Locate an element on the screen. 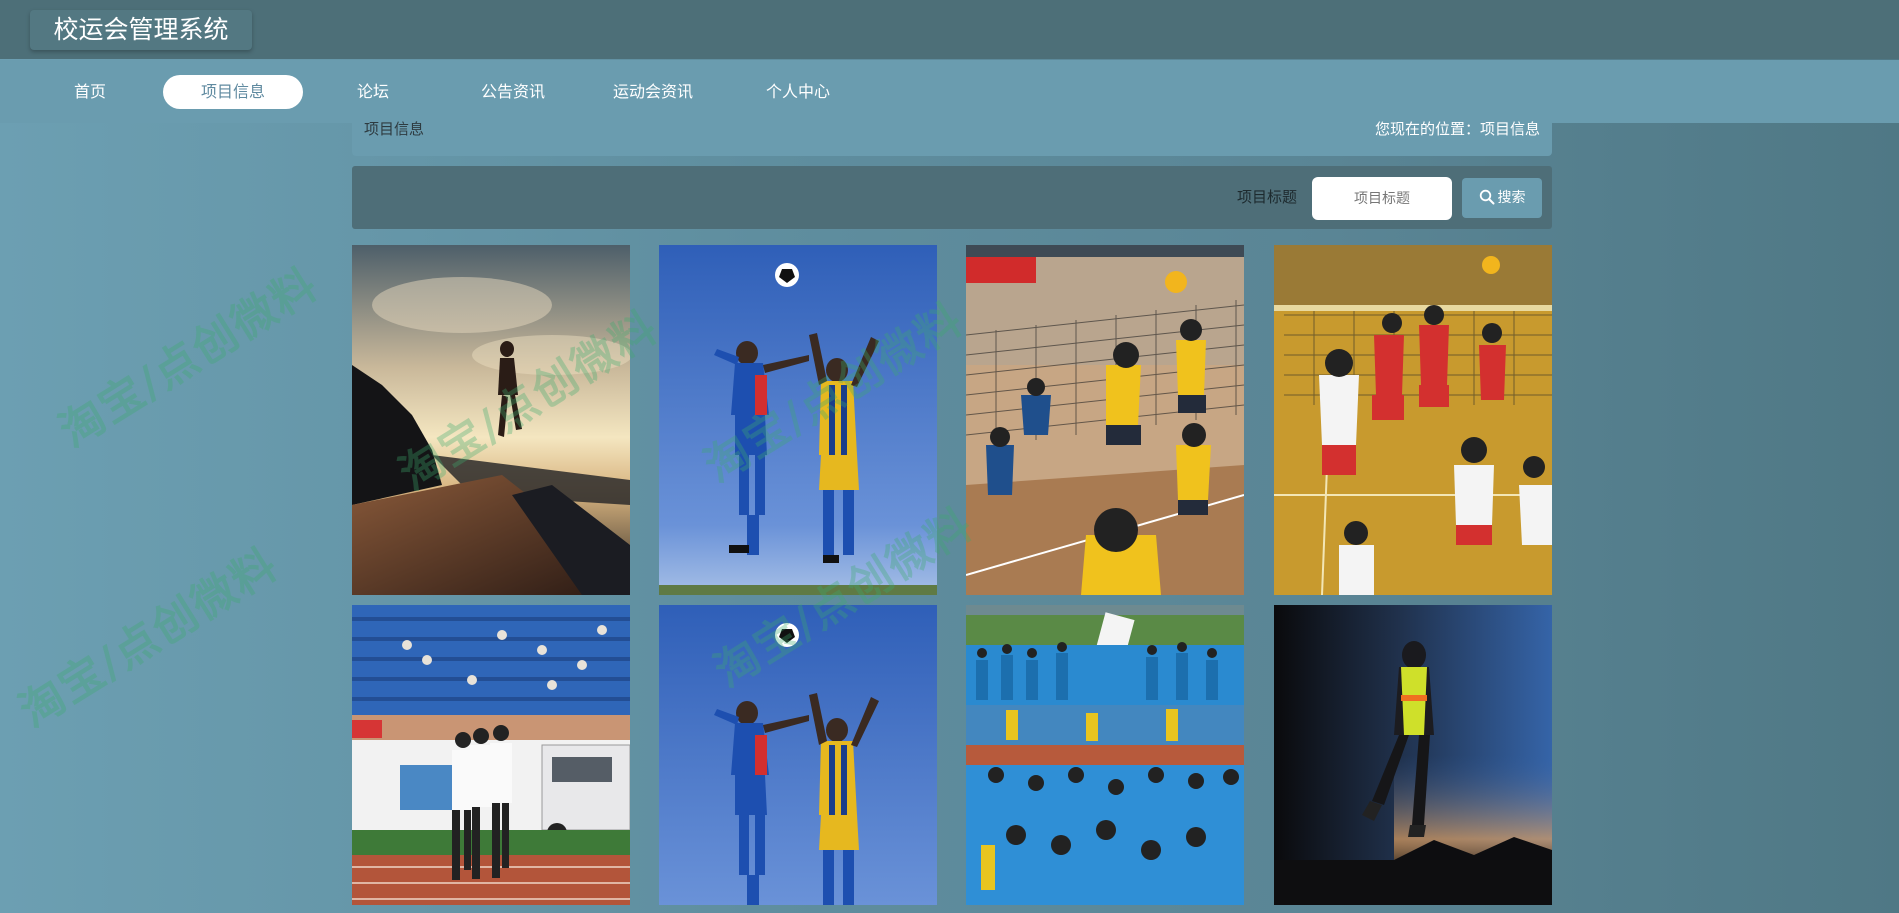 Image resolution: width=1899 pixels, height=913 pixels. search-button-label: 搜索 is located at coordinates (1511, 198).